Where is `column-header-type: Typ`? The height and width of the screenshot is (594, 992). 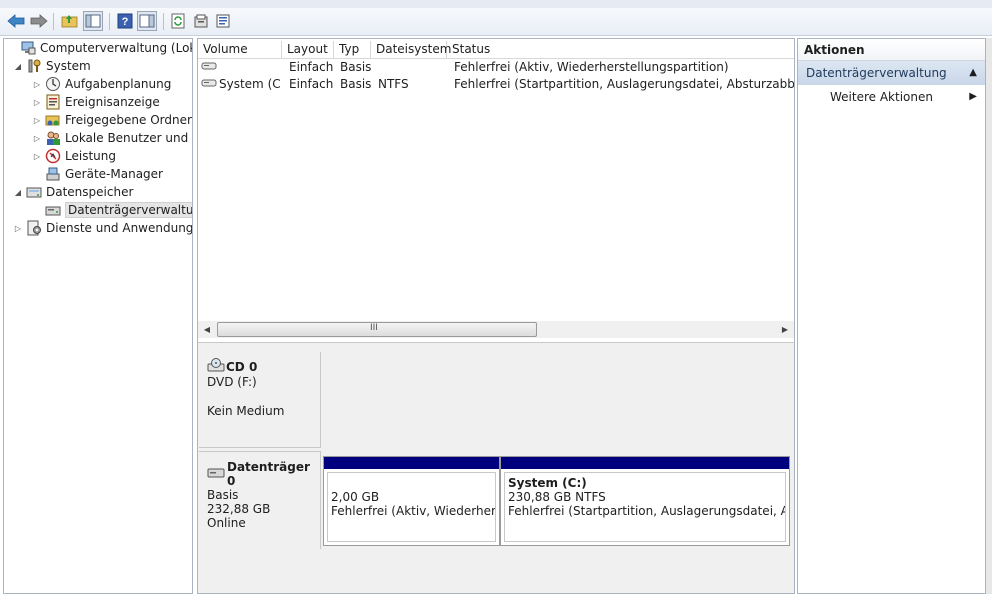
column-header-type: Typ is located at coordinates (352, 50).